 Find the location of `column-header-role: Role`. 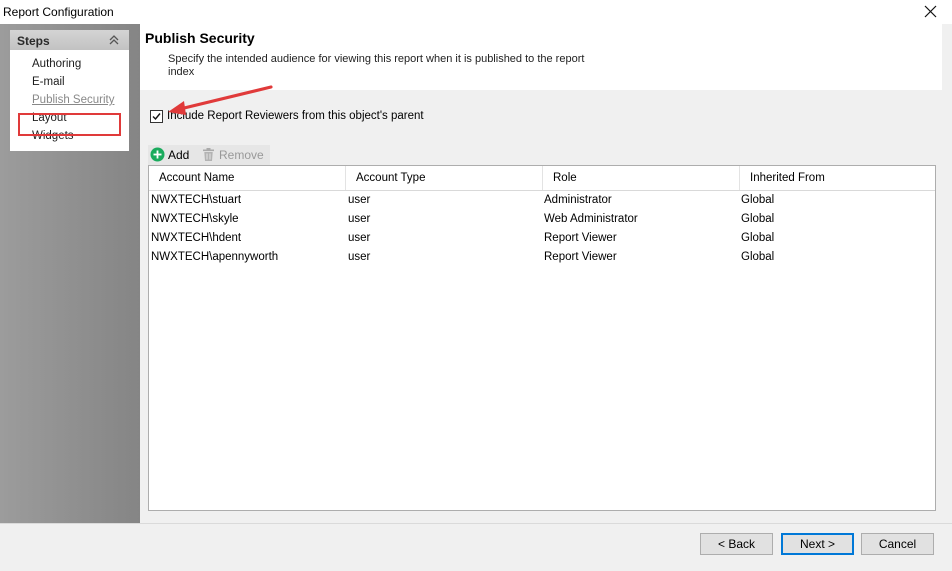

column-header-role: Role is located at coordinates (641, 178).